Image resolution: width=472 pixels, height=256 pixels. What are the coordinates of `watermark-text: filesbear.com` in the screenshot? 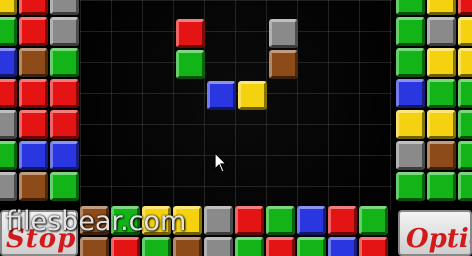 It's located at (96, 221).